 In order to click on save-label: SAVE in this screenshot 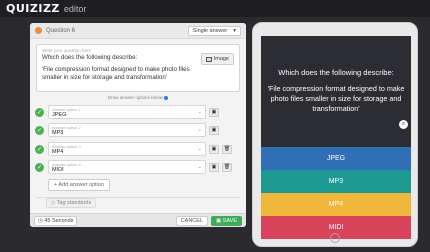, I will do `click(229, 220)`.